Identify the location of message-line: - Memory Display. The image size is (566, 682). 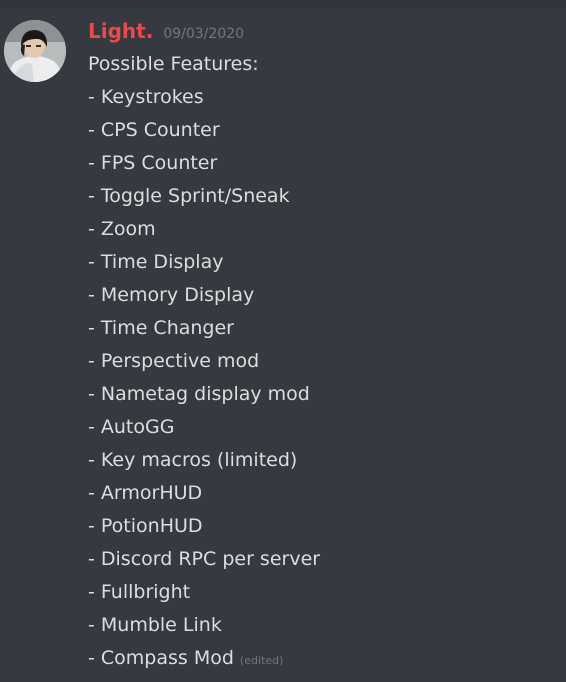
(171, 295).